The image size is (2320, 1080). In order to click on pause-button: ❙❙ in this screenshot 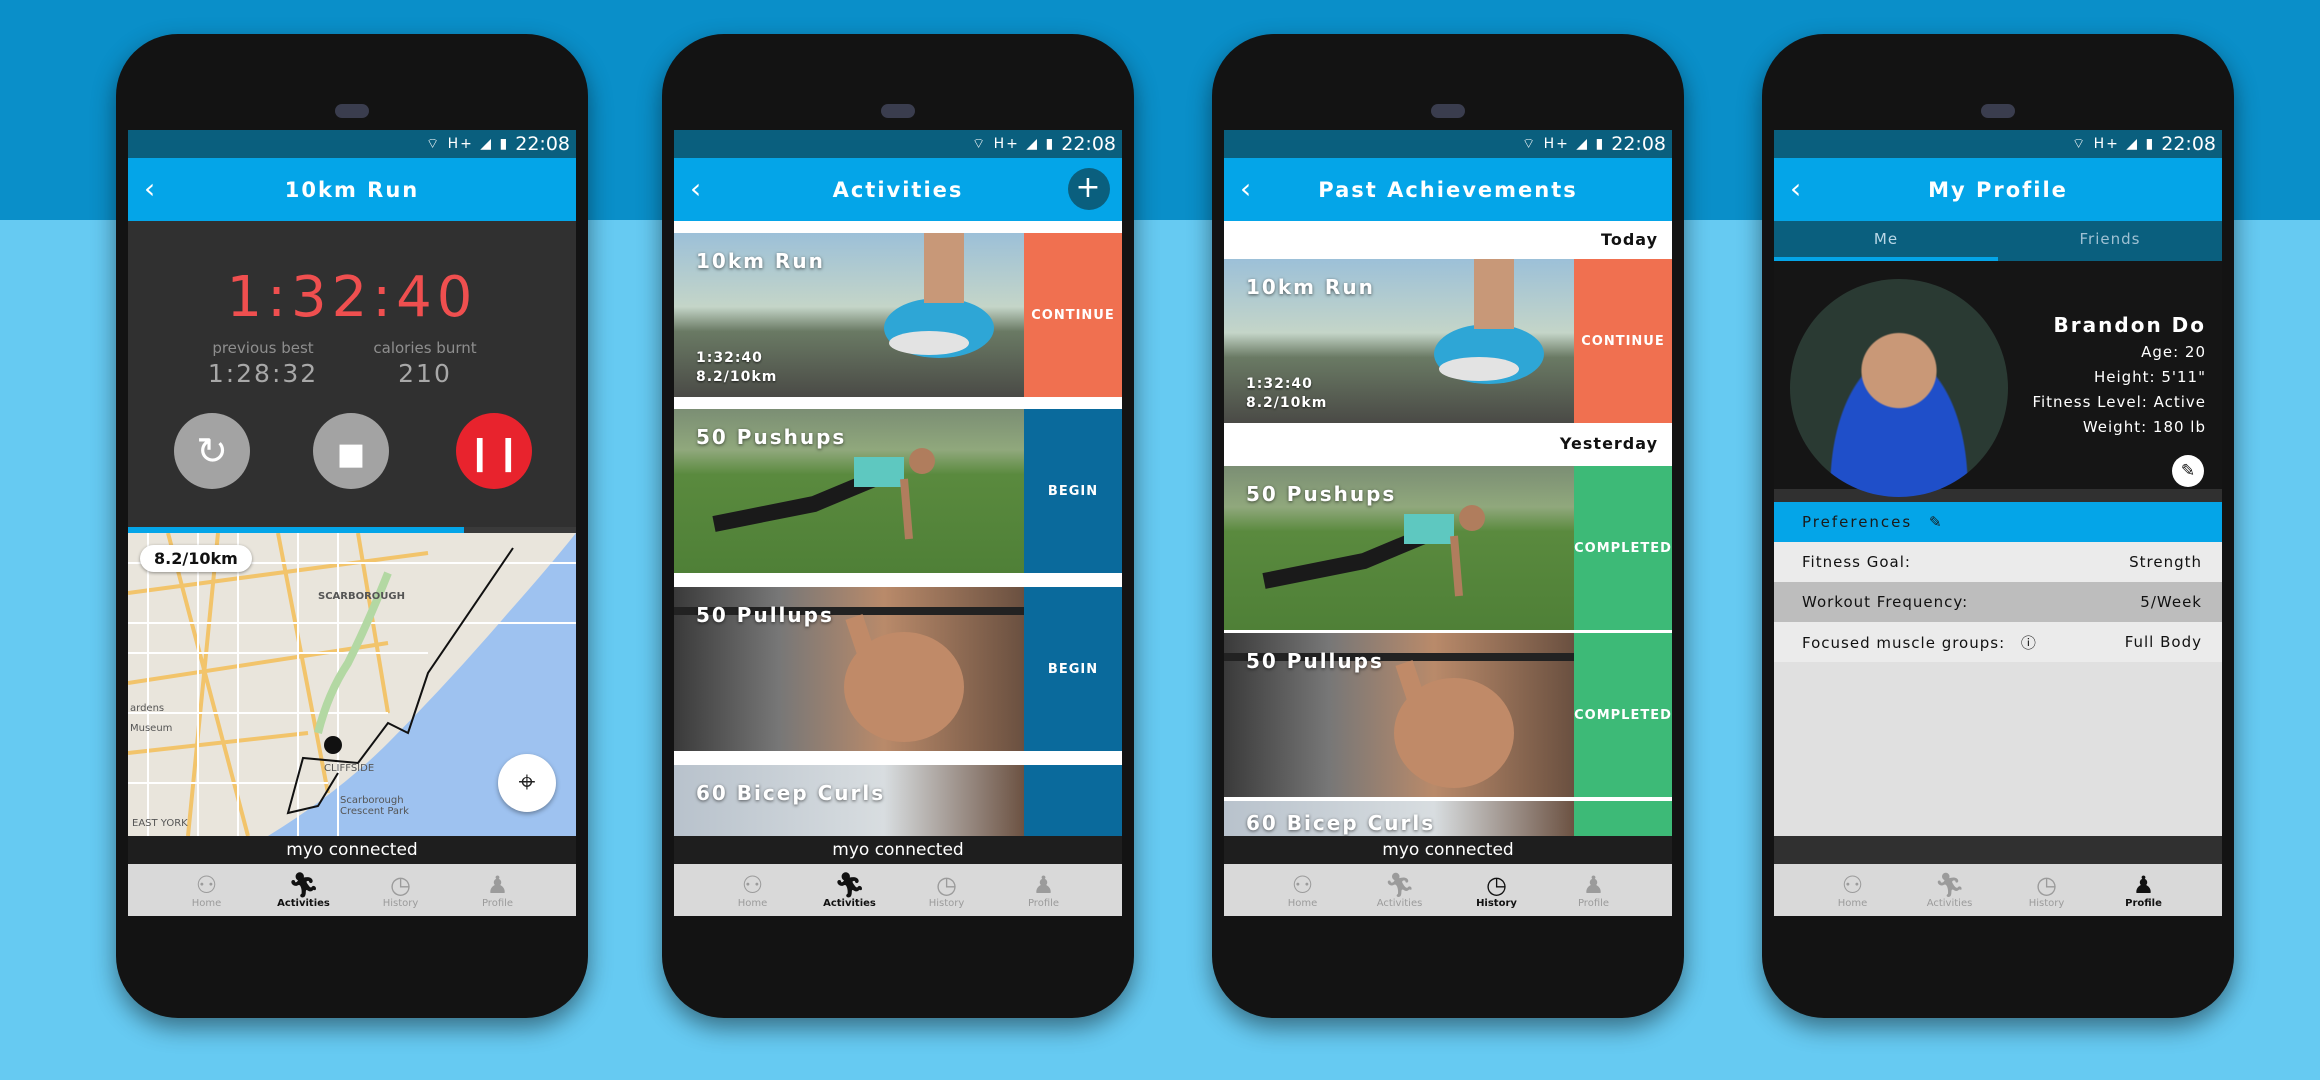, I will do `click(494, 451)`.